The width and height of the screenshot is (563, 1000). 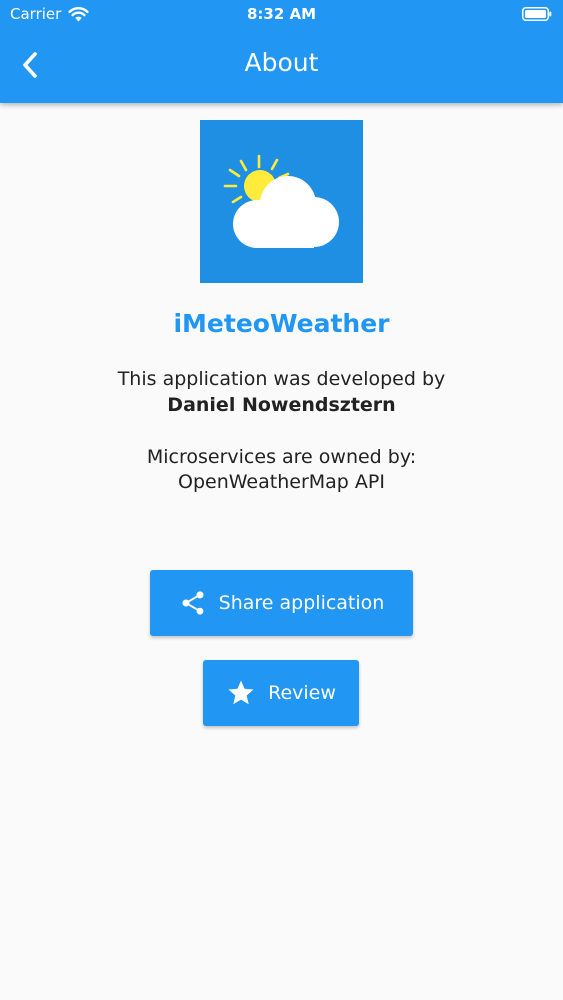 I want to click on share-application-button: Share application, so click(x=281, y=603).